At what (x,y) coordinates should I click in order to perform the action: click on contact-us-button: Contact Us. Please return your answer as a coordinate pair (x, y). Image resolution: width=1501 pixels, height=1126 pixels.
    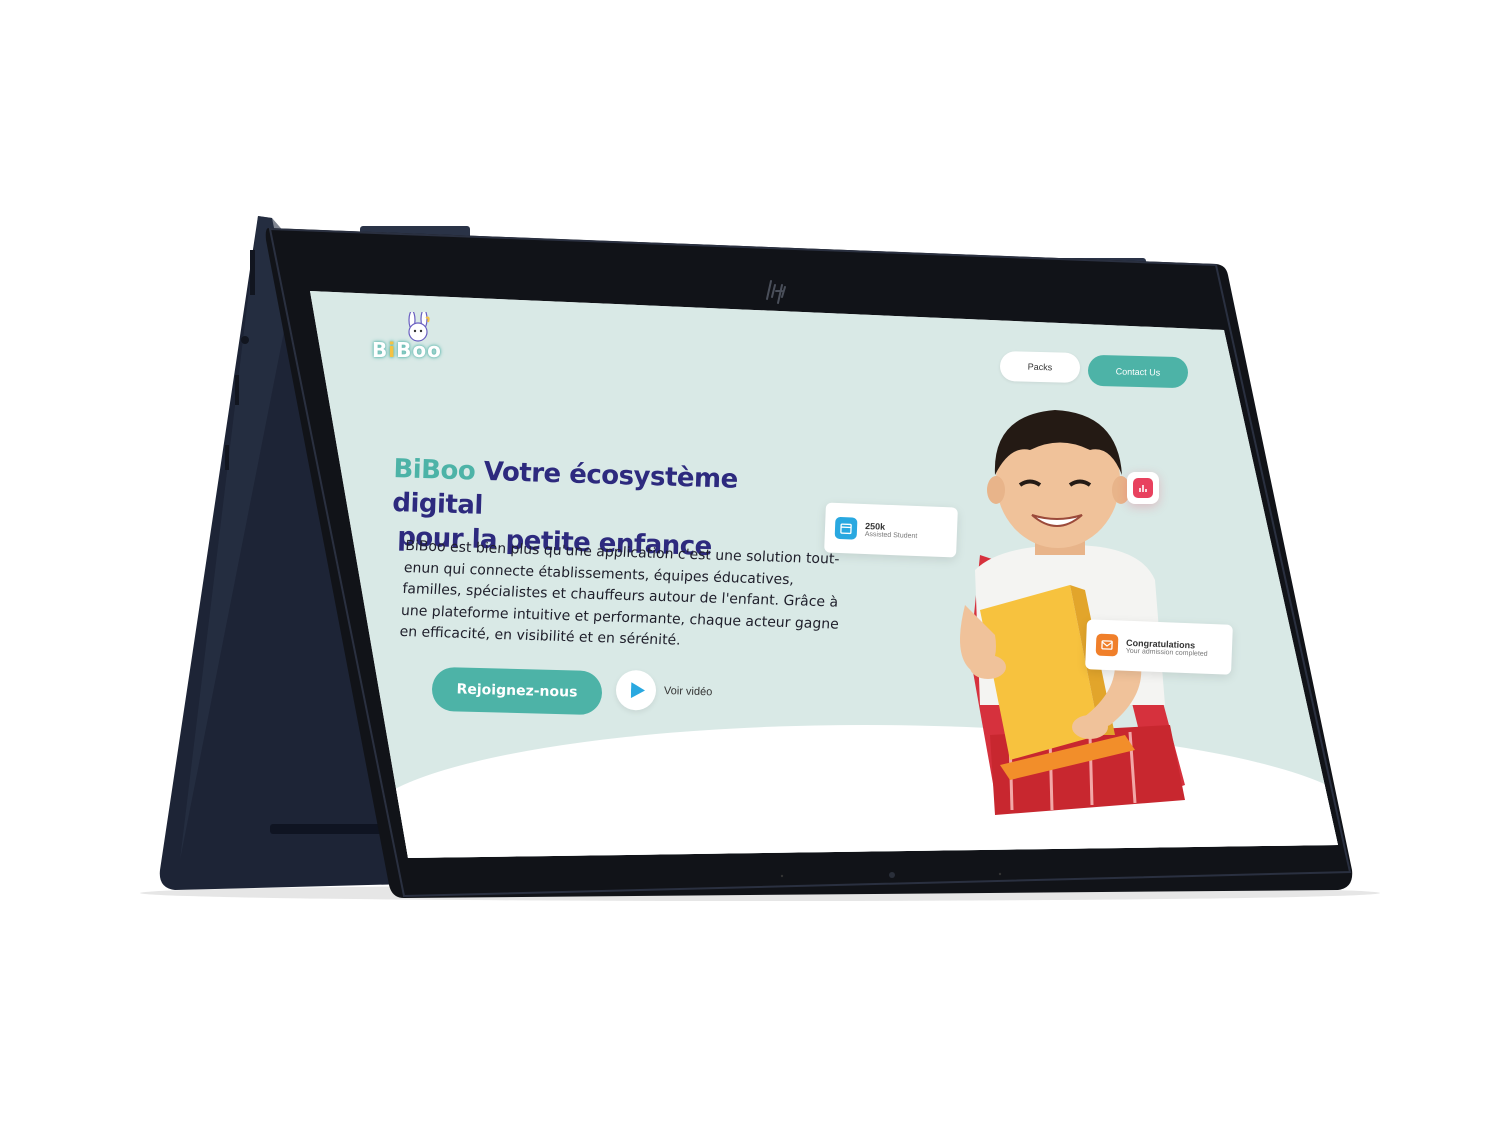
    Looking at the image, I should click on (1138, 371).